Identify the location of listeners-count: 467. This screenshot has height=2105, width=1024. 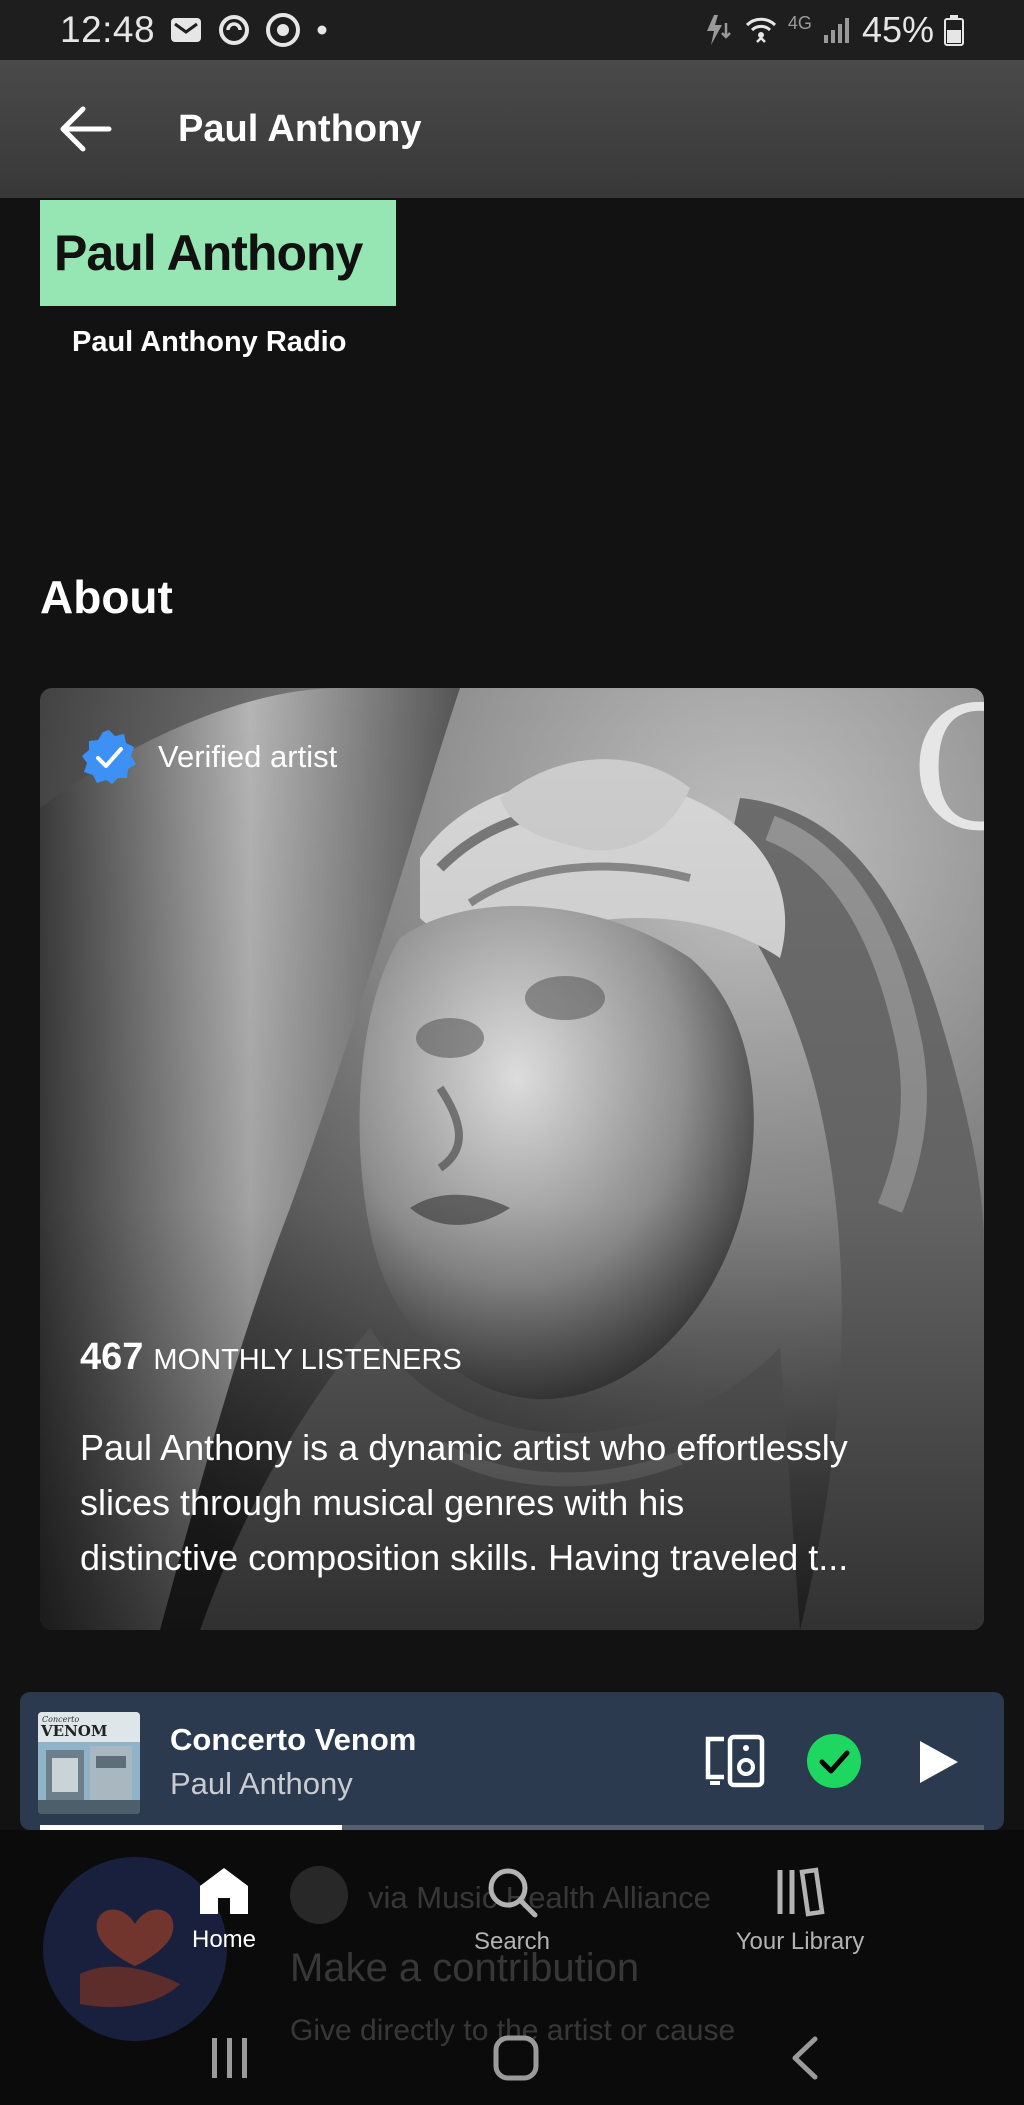
(112, 1357).